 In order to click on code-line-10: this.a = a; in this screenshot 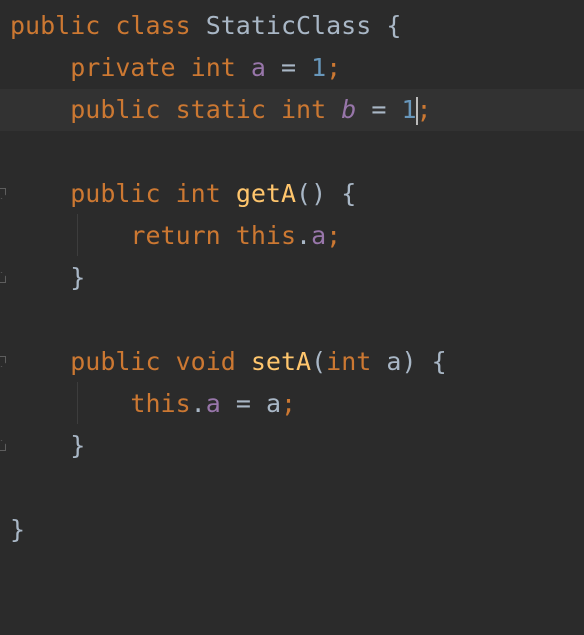, I will do `click(292, 404)`.